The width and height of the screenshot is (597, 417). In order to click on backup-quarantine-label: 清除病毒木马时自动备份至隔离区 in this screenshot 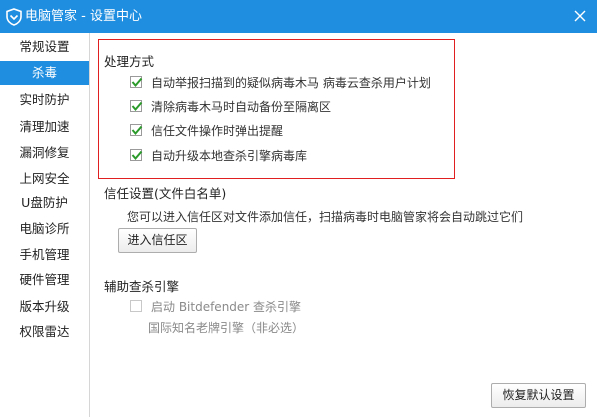, I will do `click(241, 106)`.